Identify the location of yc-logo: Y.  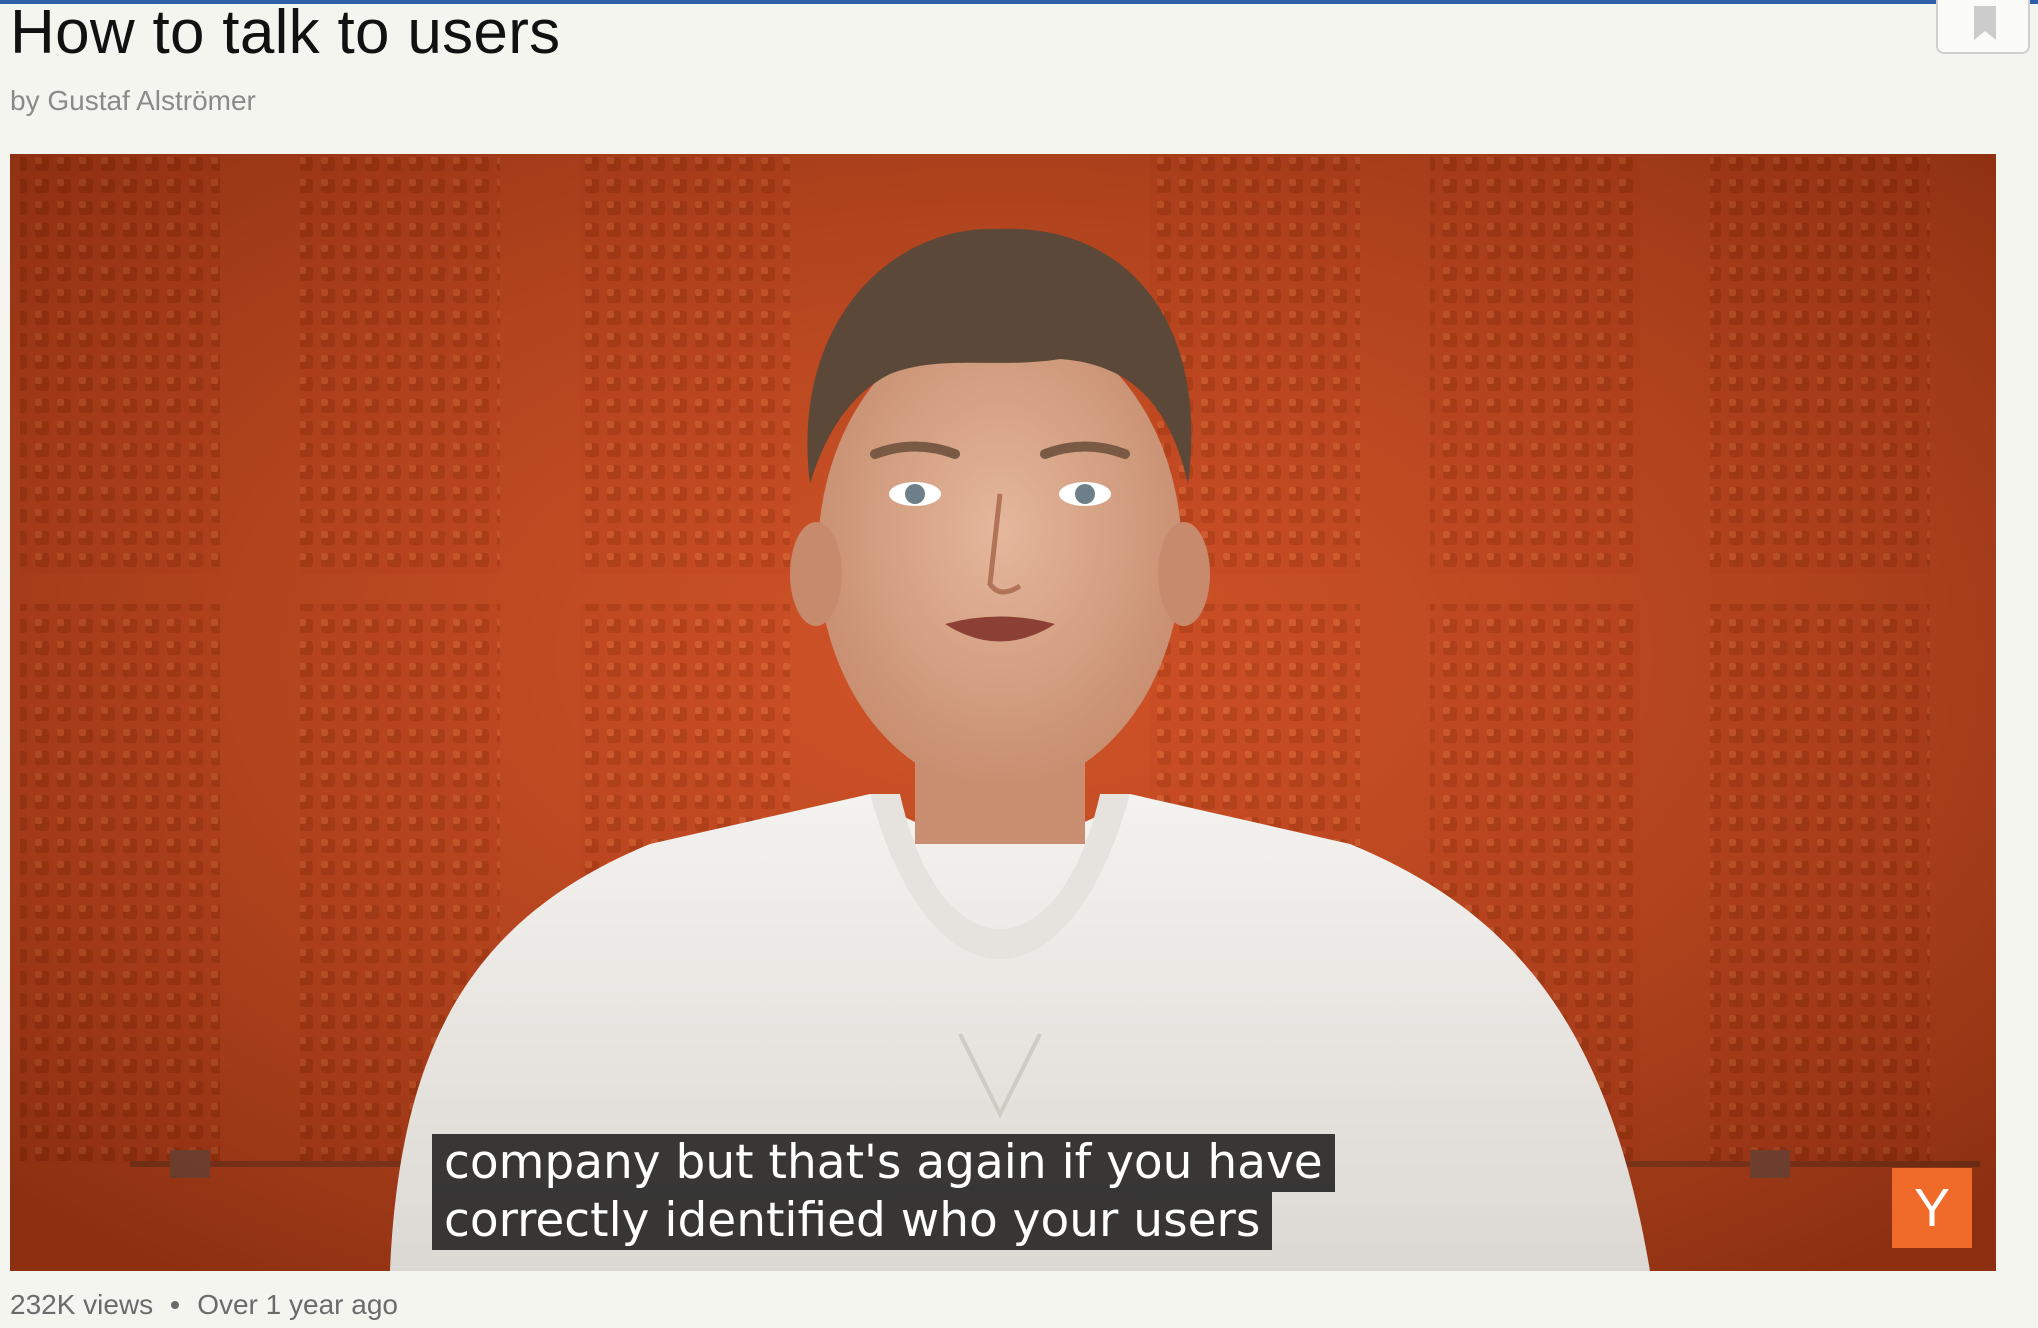
(1932, 1208).